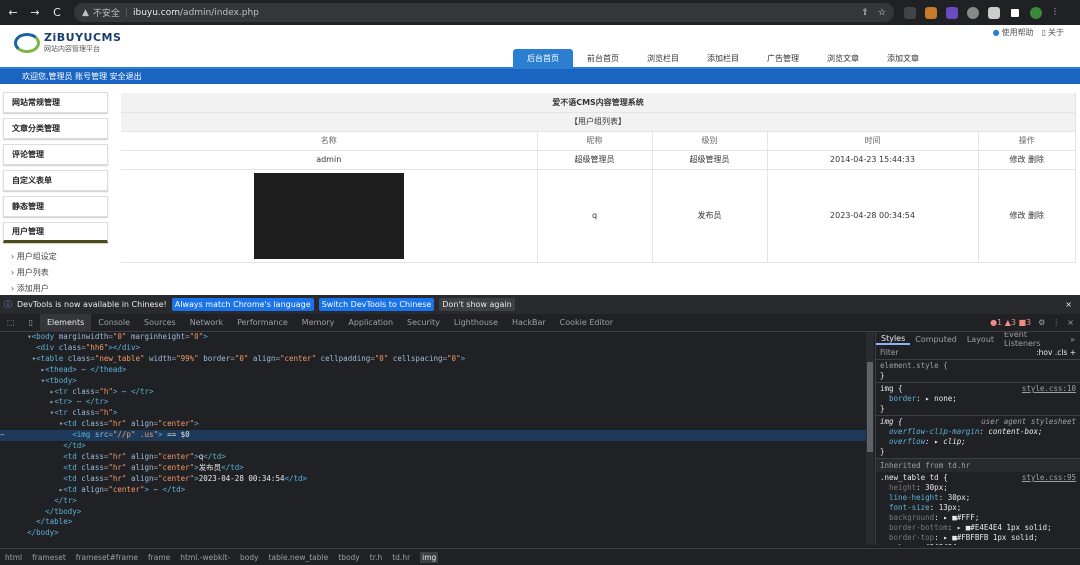 The image size is (1080, 565). Describe the element at coordinates (55, 287) in the screenshot. I see `sidebar-sub-add-user: › 添加用户` at that location.